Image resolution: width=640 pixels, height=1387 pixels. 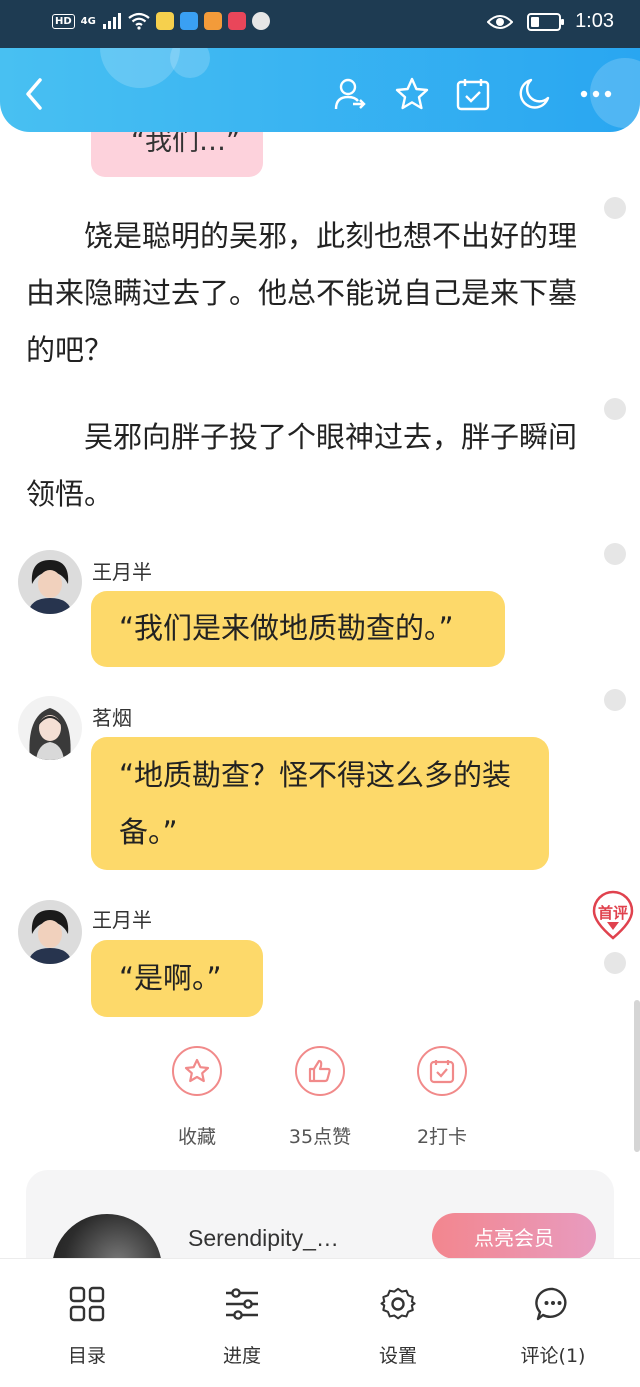 What do you see at coordinates (551, 1304) in the screenshot?
I see `comment-icon` at bounding box center [551, 1304].